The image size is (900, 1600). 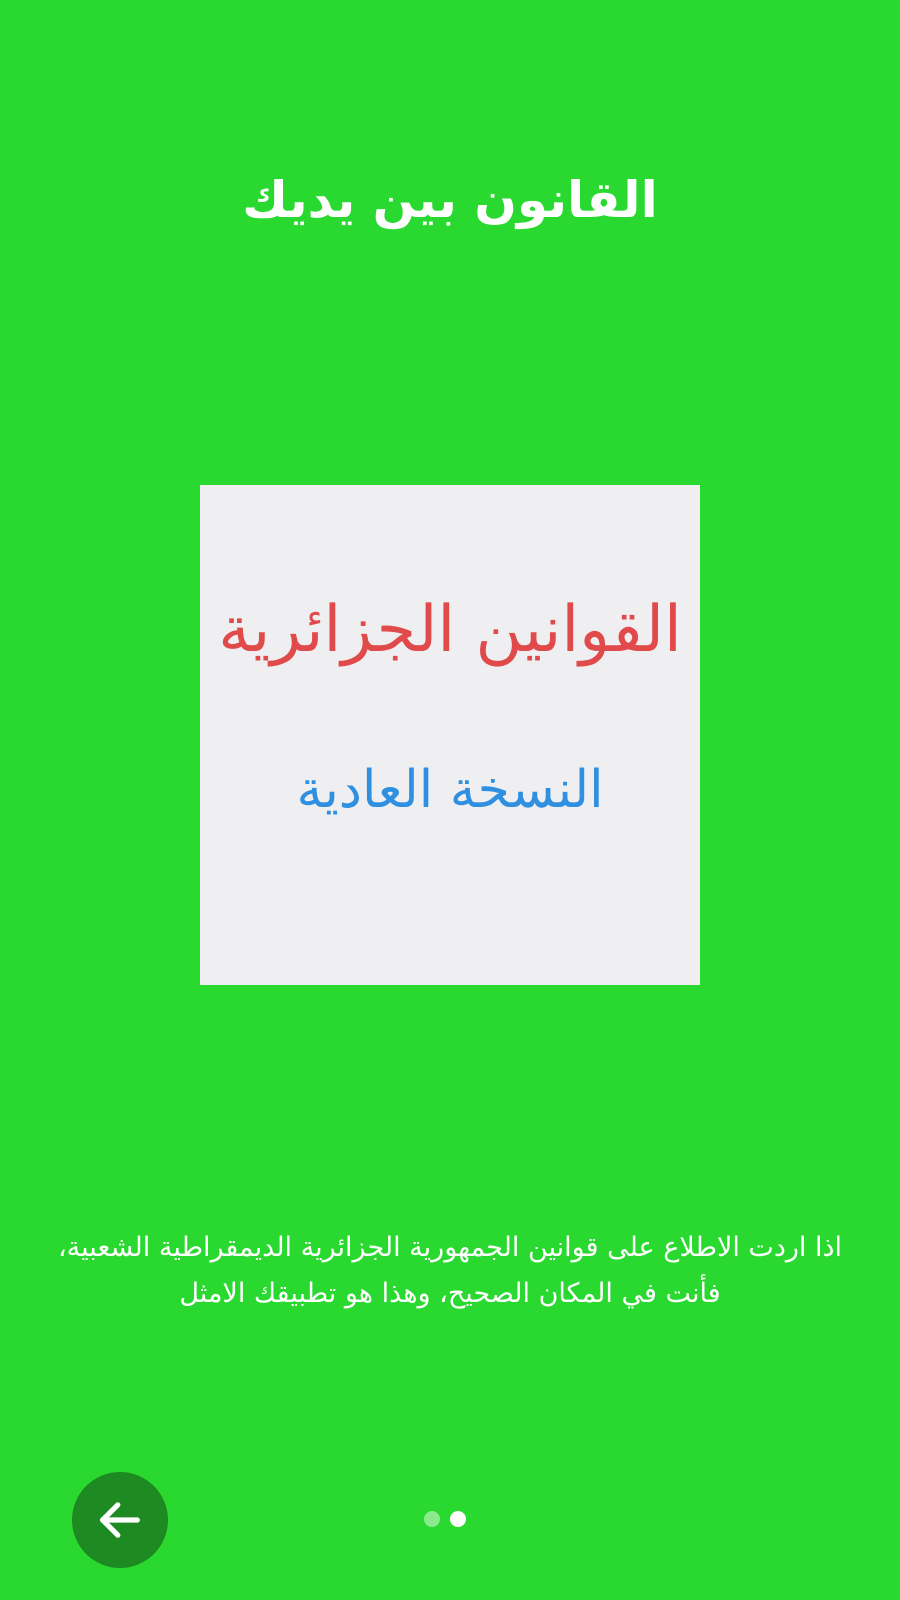 What do you see at coordinates (445, 1519) in the screenshot?
I see `page-indicator` at bounding box center [445, 1519].